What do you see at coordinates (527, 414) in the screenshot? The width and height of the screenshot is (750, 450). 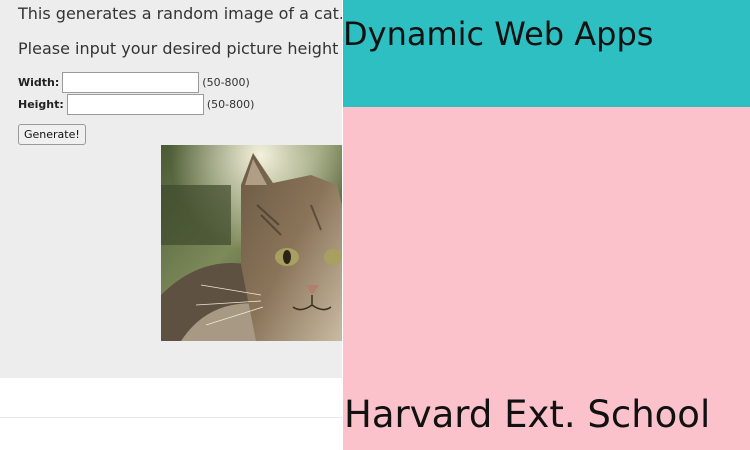 I see `school-name: Harvard Ext. School` at bounding box center [527, 414].